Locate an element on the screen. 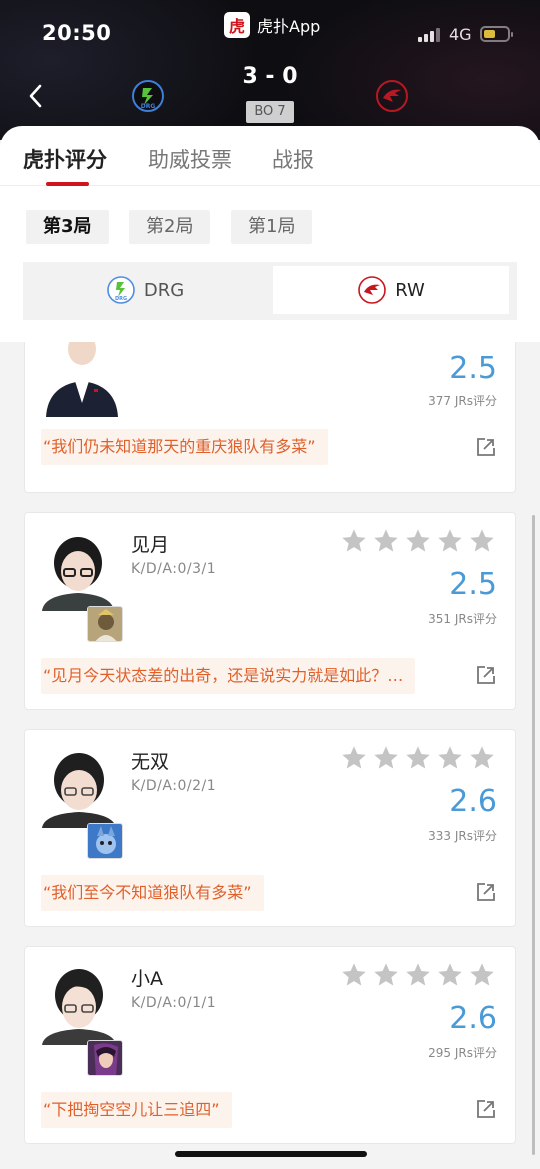 The width and height of the screenshot is (540, 1169). scrollbar is located at coordinates (533, 835).